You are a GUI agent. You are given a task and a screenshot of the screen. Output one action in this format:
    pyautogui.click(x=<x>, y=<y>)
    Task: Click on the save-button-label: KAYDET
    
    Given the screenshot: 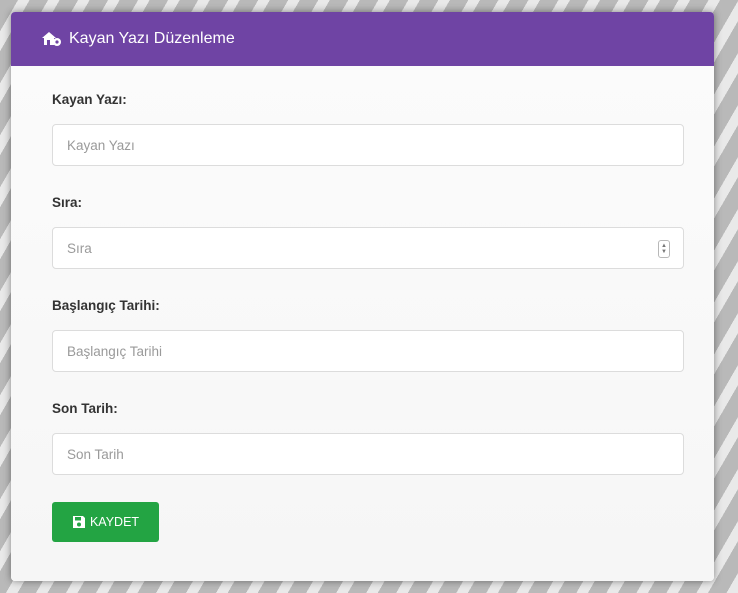 What is the action you would take?
    pyautogui.click(x=114, y=522)
    